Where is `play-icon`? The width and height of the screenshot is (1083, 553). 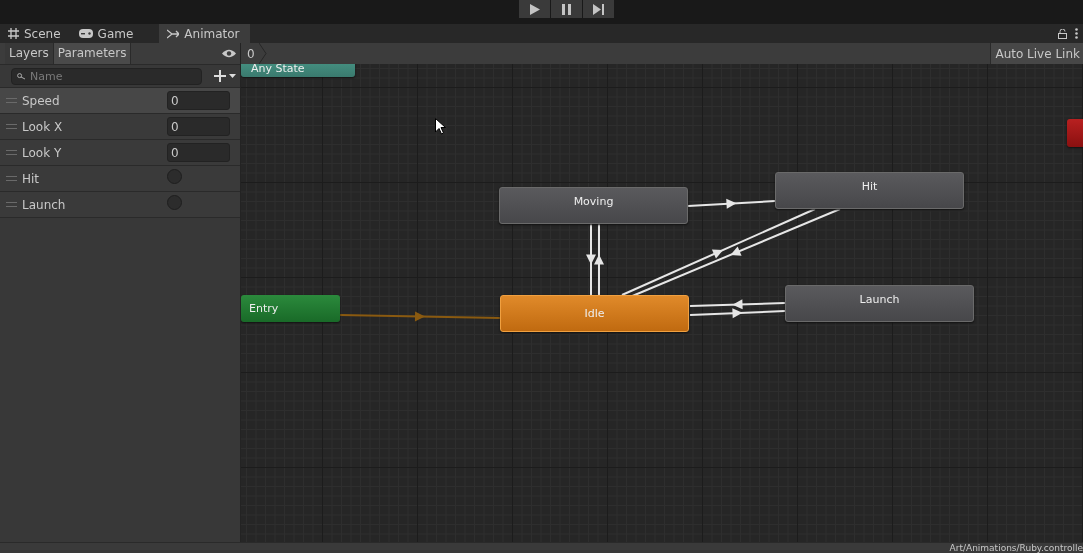
play-icon is located at coordinates (534, 9).